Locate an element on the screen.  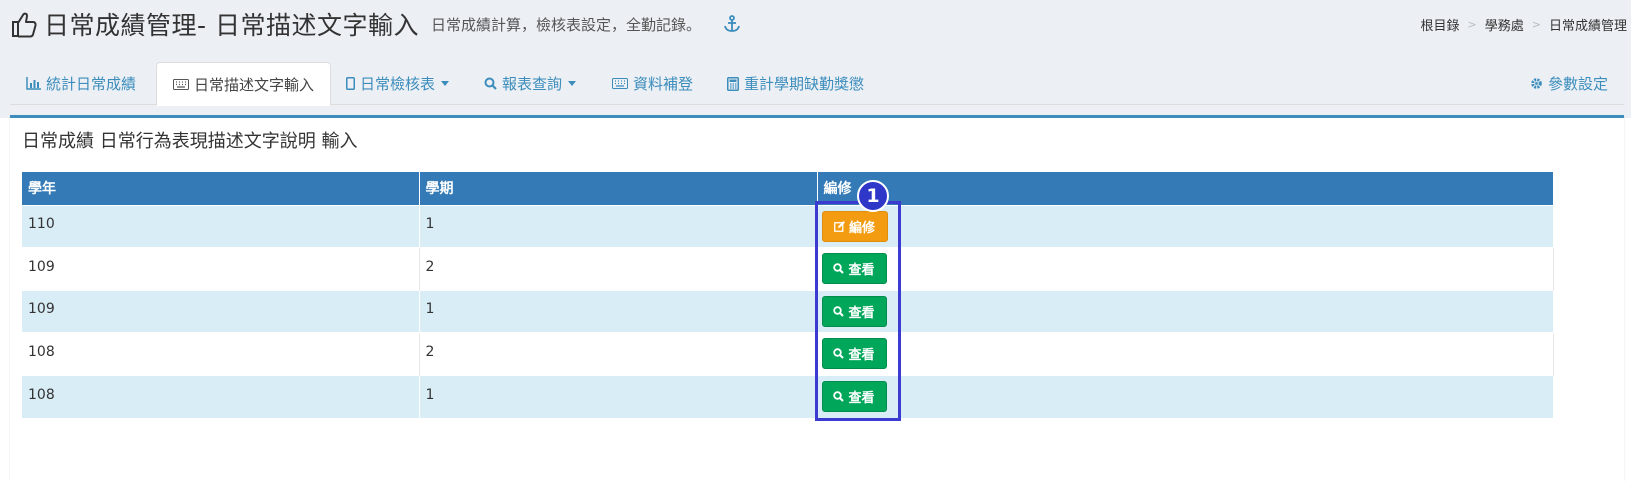
breadcrumb: 根目錄 > 學務處 > 日常成績管理 is located at coordinates (1524, 24).